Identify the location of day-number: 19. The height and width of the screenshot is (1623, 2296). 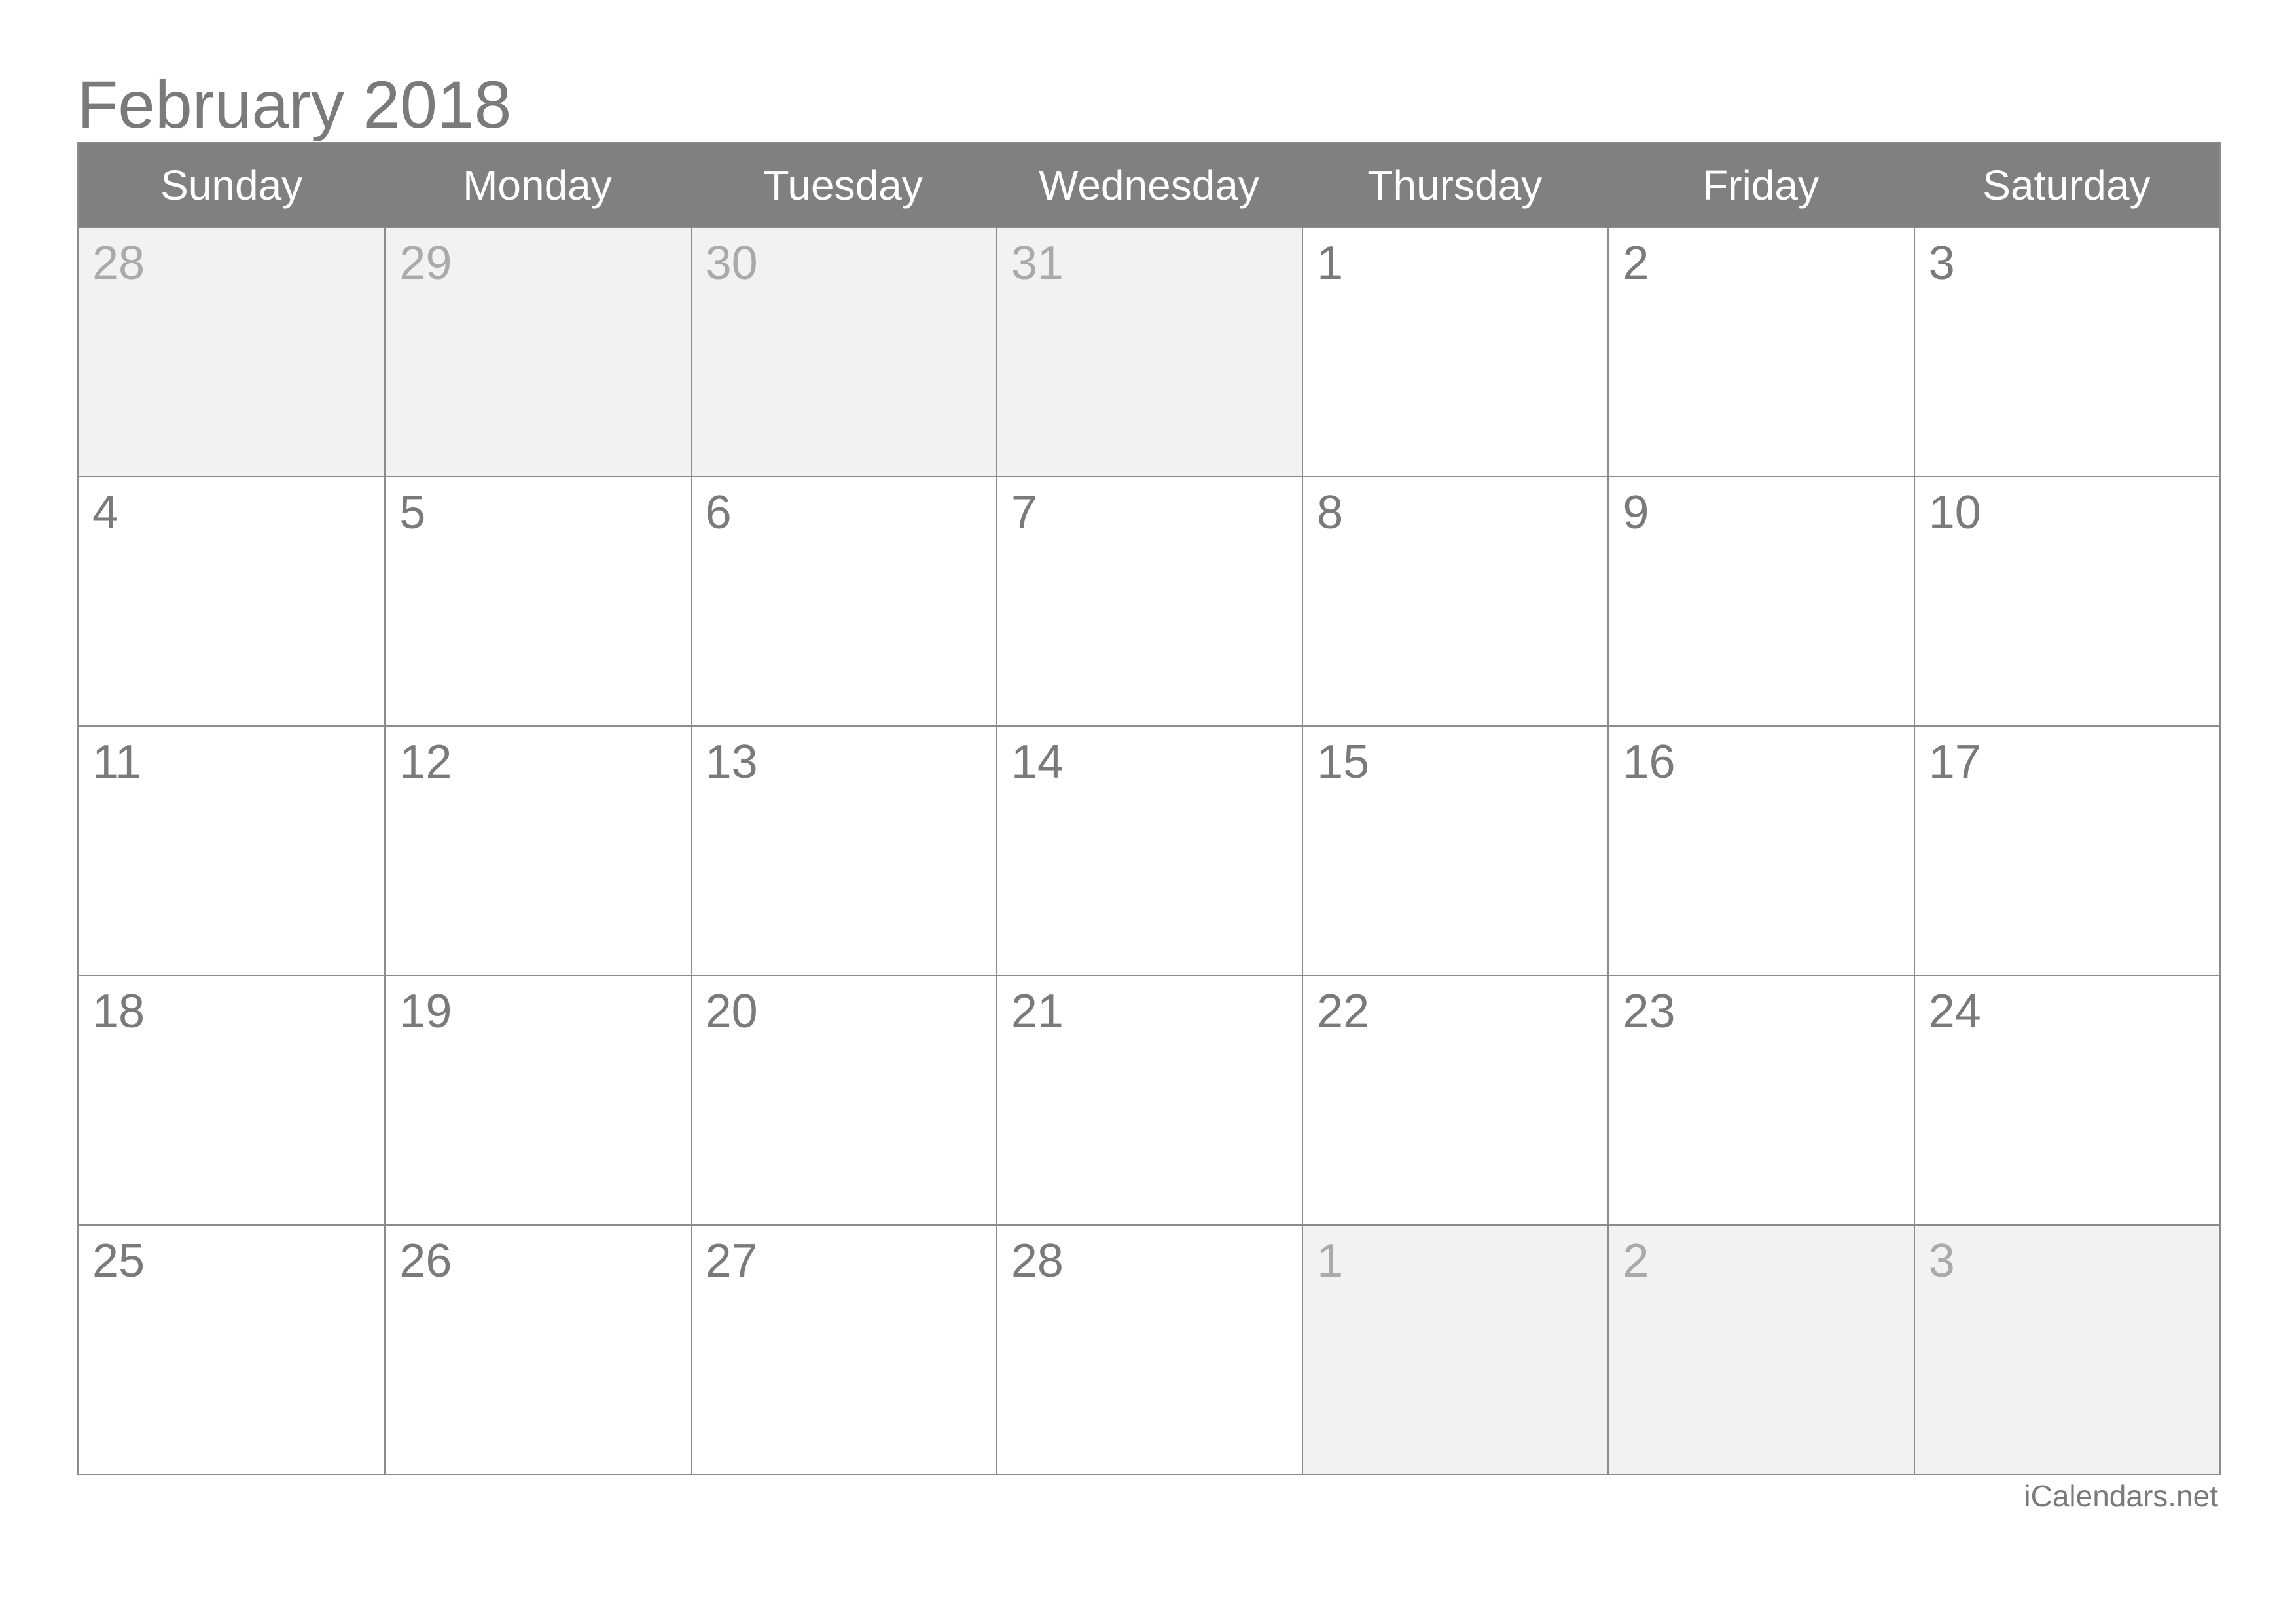
(426, 1011).